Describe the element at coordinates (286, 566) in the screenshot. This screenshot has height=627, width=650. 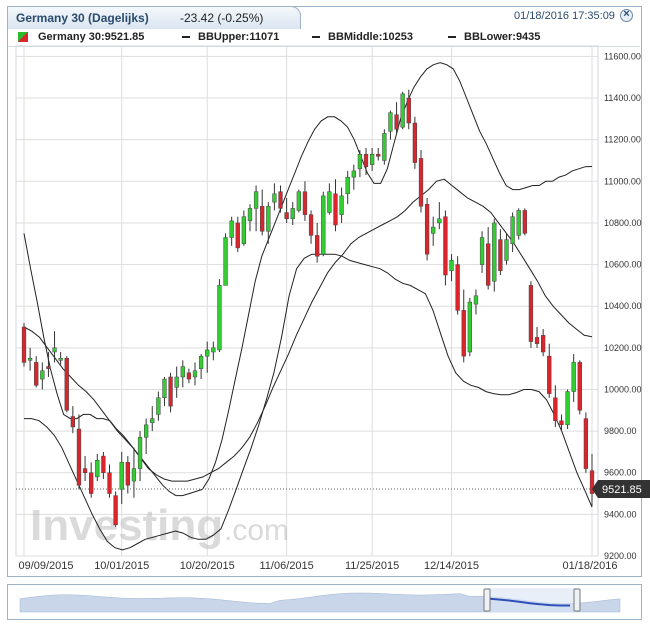
I see `x-tick-label: 11/06/2015` at that location.